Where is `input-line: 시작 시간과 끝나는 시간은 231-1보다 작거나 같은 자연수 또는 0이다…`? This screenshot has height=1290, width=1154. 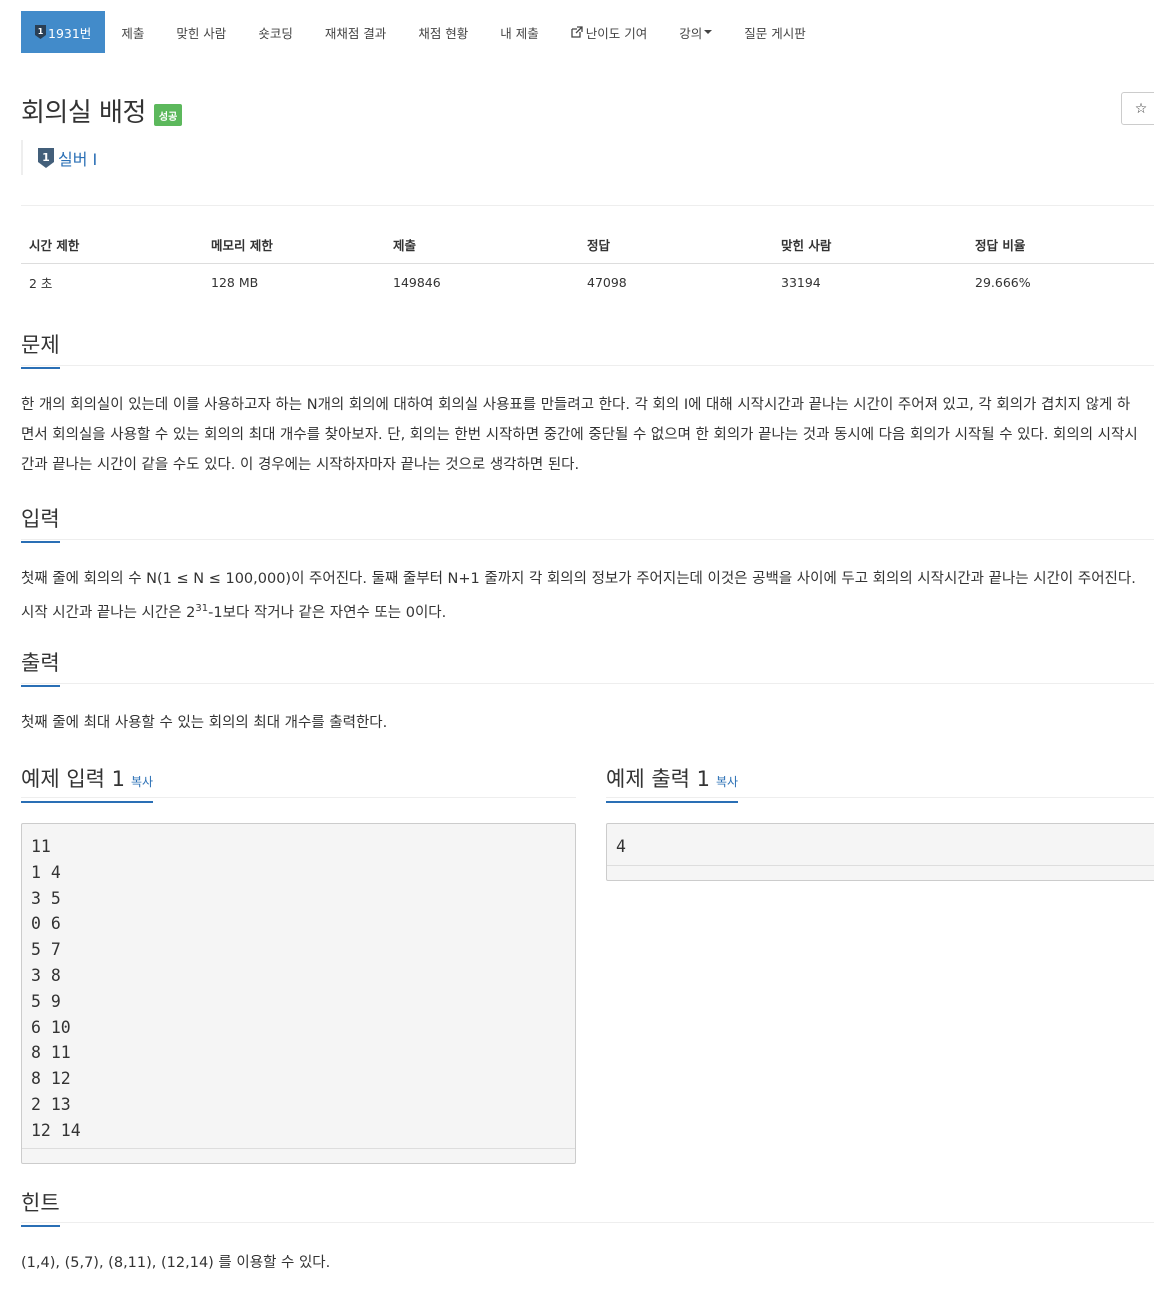
input-line: 시작 시간과 끝나는 시간은 231-1보다 작거나 같은 자연수 또는 0이다… is located at coordinates (587, 611).